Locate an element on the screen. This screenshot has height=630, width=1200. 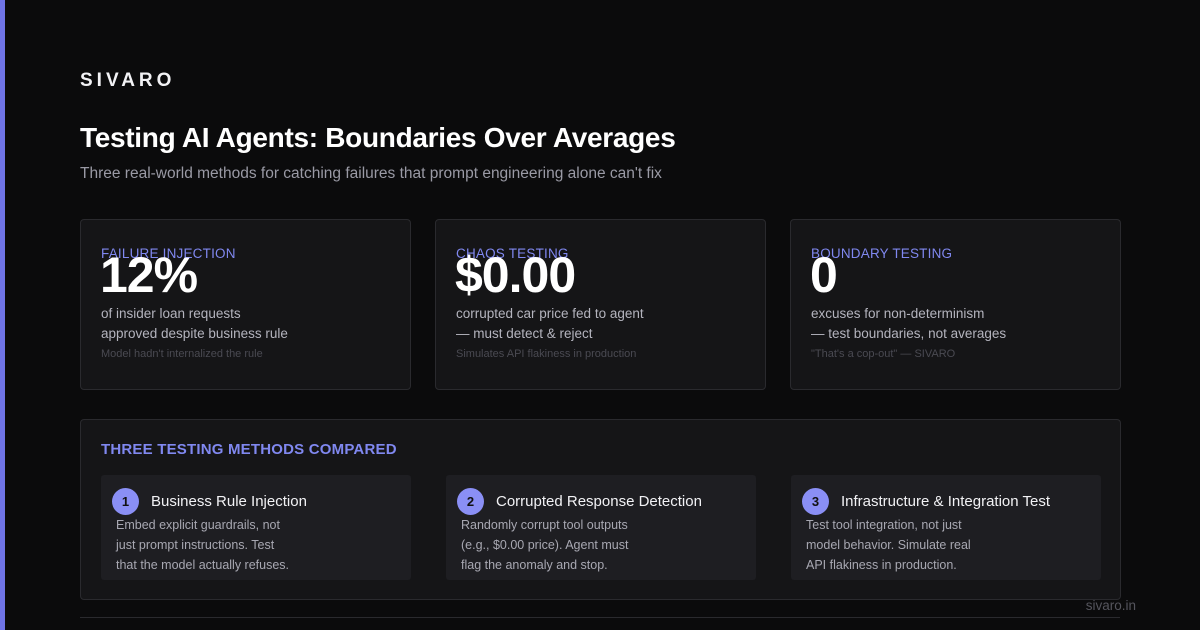
method-desc-line: Embed explicit guardrails, not is located at coordinates (198, 525).